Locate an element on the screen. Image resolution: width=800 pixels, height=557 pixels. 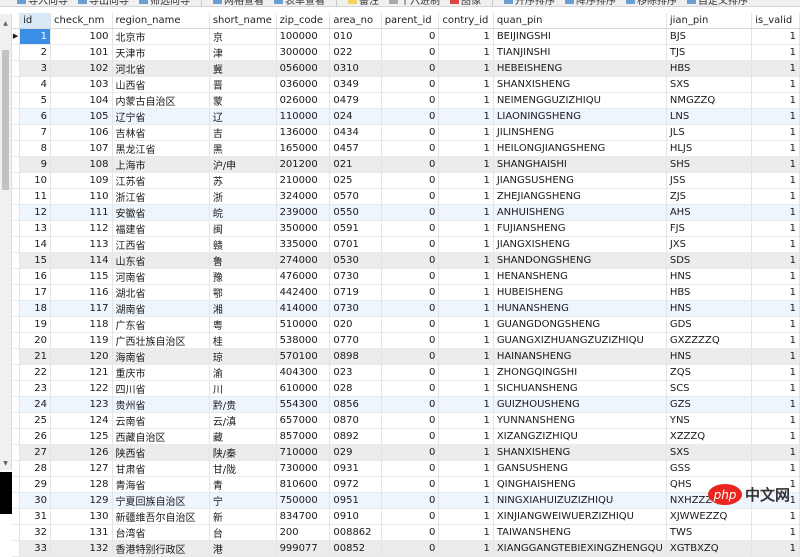
column-header-parent_id: parent_id is located at coordinates (410, 21).